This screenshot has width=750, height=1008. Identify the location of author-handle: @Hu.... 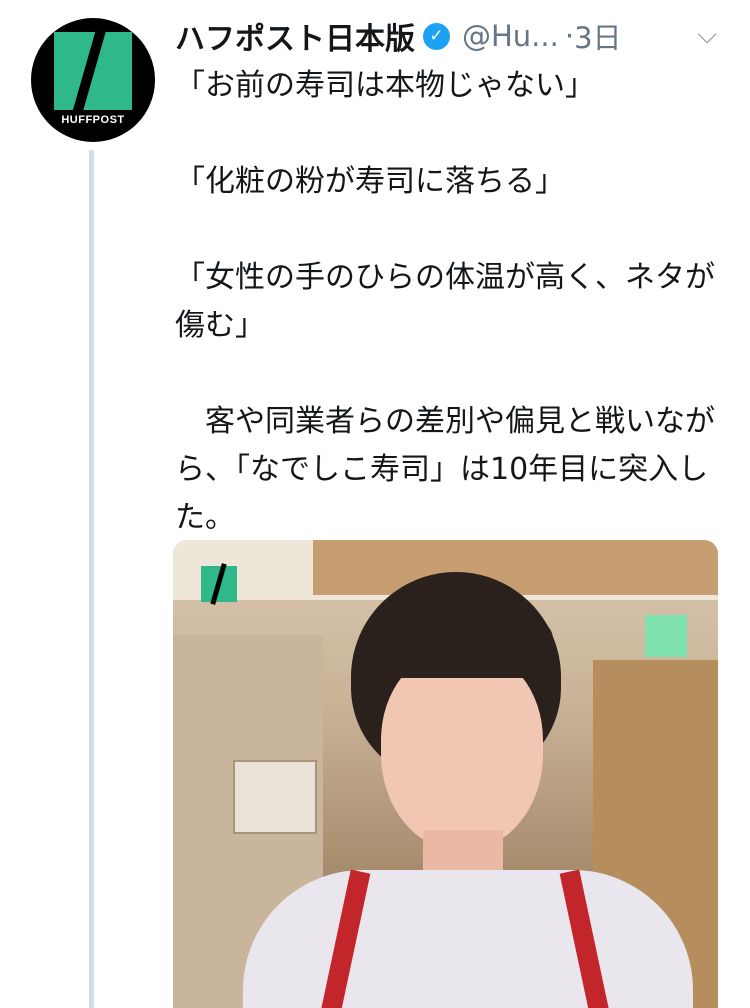
(510, 36).